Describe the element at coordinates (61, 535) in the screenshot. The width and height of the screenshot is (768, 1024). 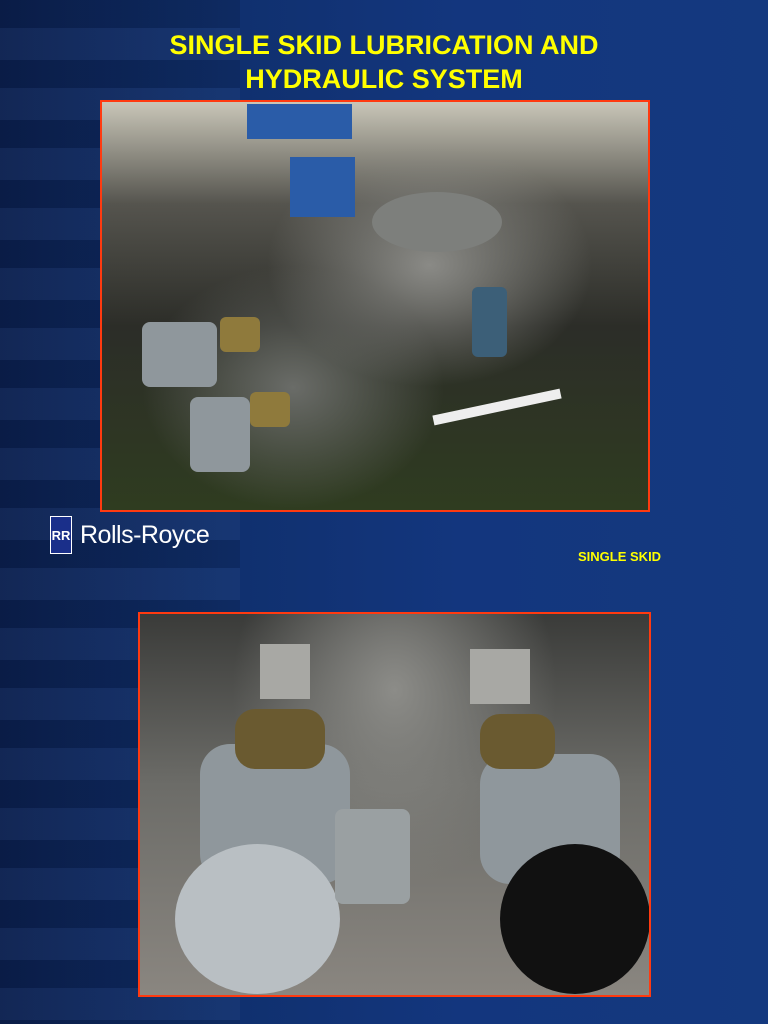
I see `rr-badge-icon: RR` at that location.